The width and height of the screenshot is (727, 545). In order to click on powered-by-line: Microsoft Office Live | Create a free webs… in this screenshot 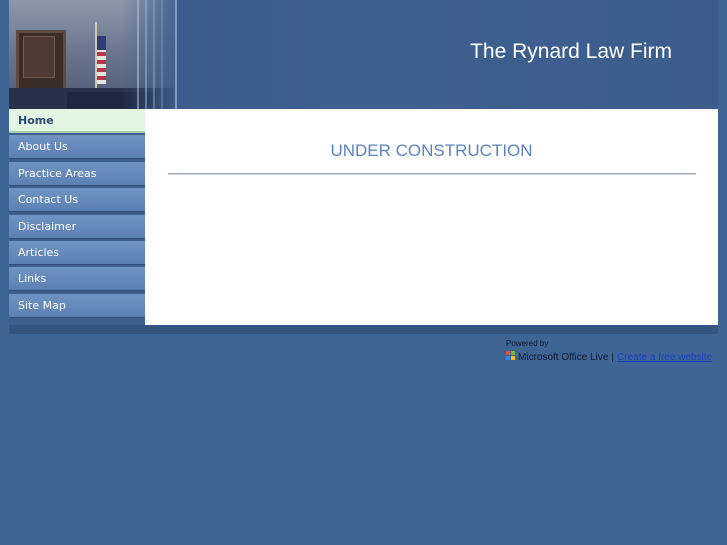, I will do `click(613, 357)`.